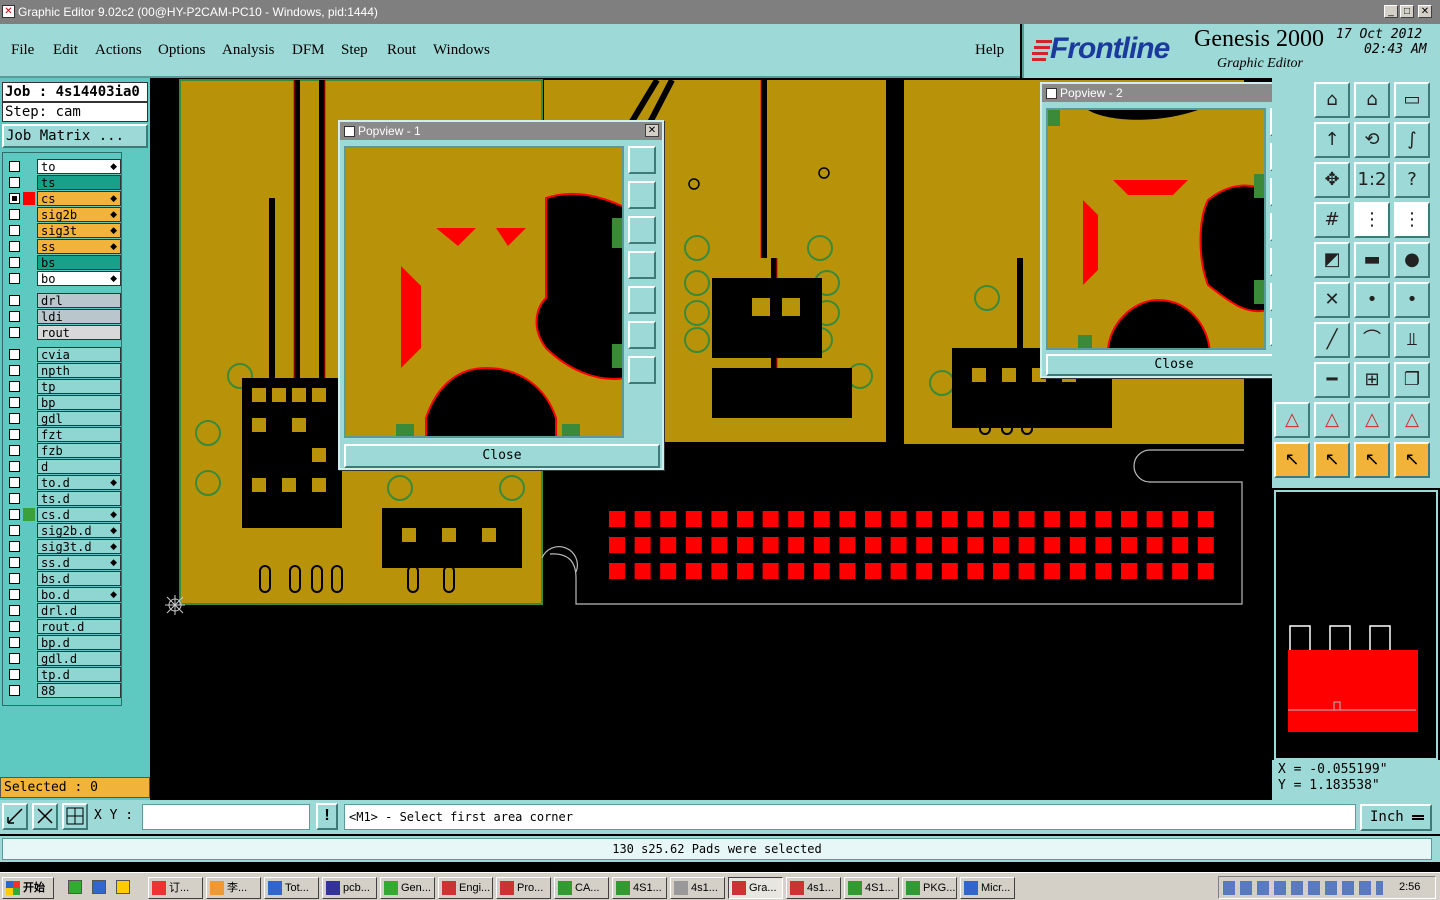 Image resolution: width=1440 pixels, height=900 pixels. What do you see at coordinates (502, 456) in the screenshot?
I see `popview-1-close-button: Close` at bounding box center [502, 456].